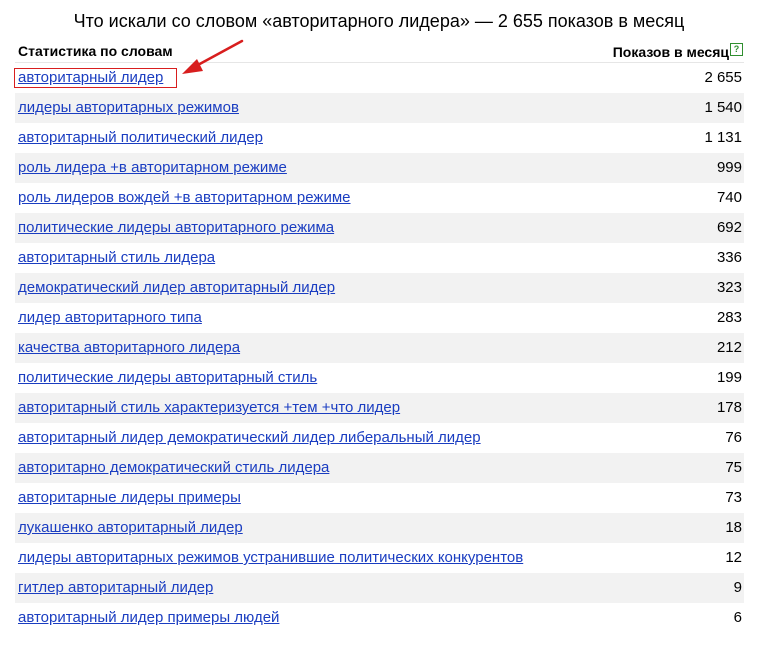  I want to click on impressions-count: 999, so click(729, 167).